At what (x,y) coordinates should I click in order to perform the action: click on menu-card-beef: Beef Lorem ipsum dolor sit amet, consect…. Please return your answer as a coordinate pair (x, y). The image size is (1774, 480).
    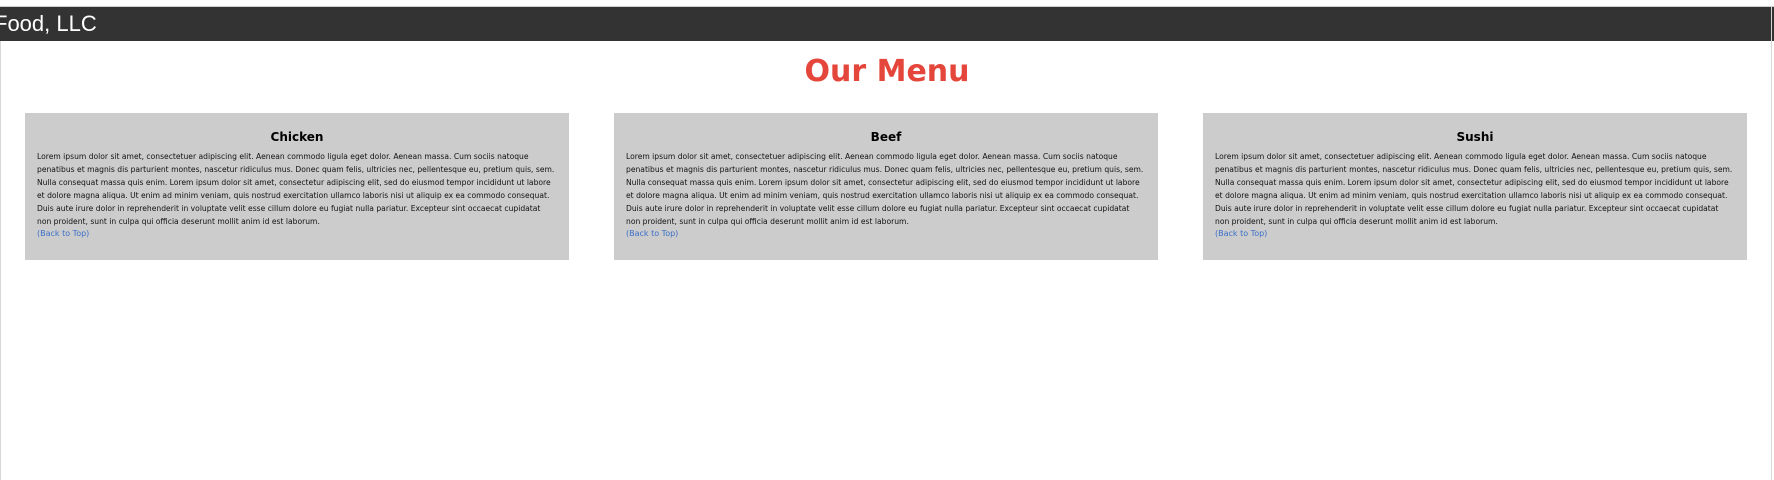
    Looking at the image, I should click on (886, 186).